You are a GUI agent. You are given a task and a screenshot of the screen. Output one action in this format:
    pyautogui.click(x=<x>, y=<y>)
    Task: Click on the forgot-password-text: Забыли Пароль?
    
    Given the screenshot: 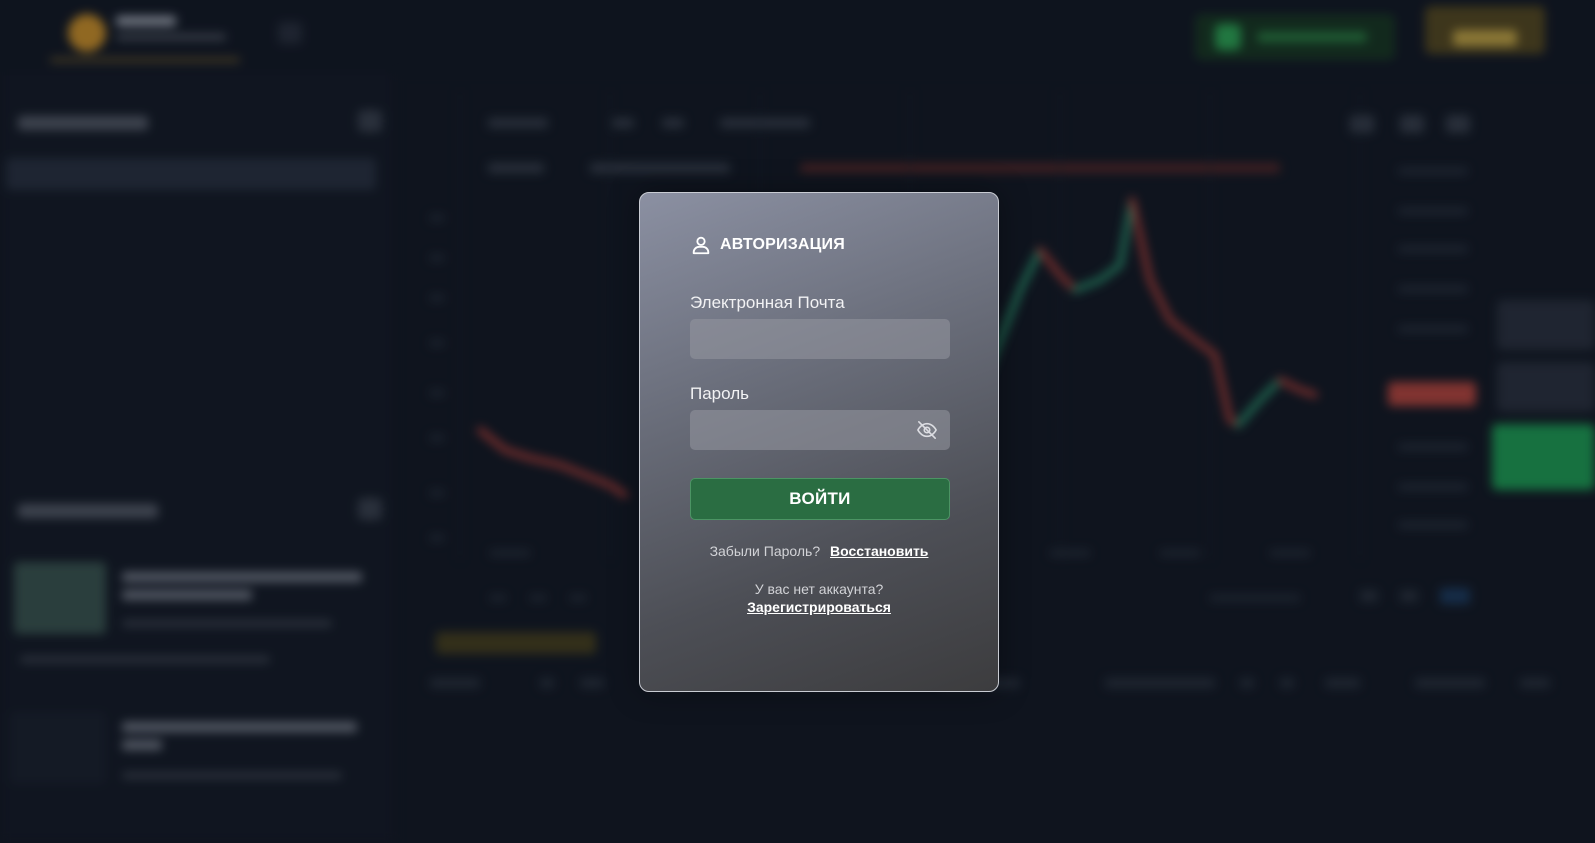 What is the action you would take?
    pyautogui.click(x=765, y=551)
    